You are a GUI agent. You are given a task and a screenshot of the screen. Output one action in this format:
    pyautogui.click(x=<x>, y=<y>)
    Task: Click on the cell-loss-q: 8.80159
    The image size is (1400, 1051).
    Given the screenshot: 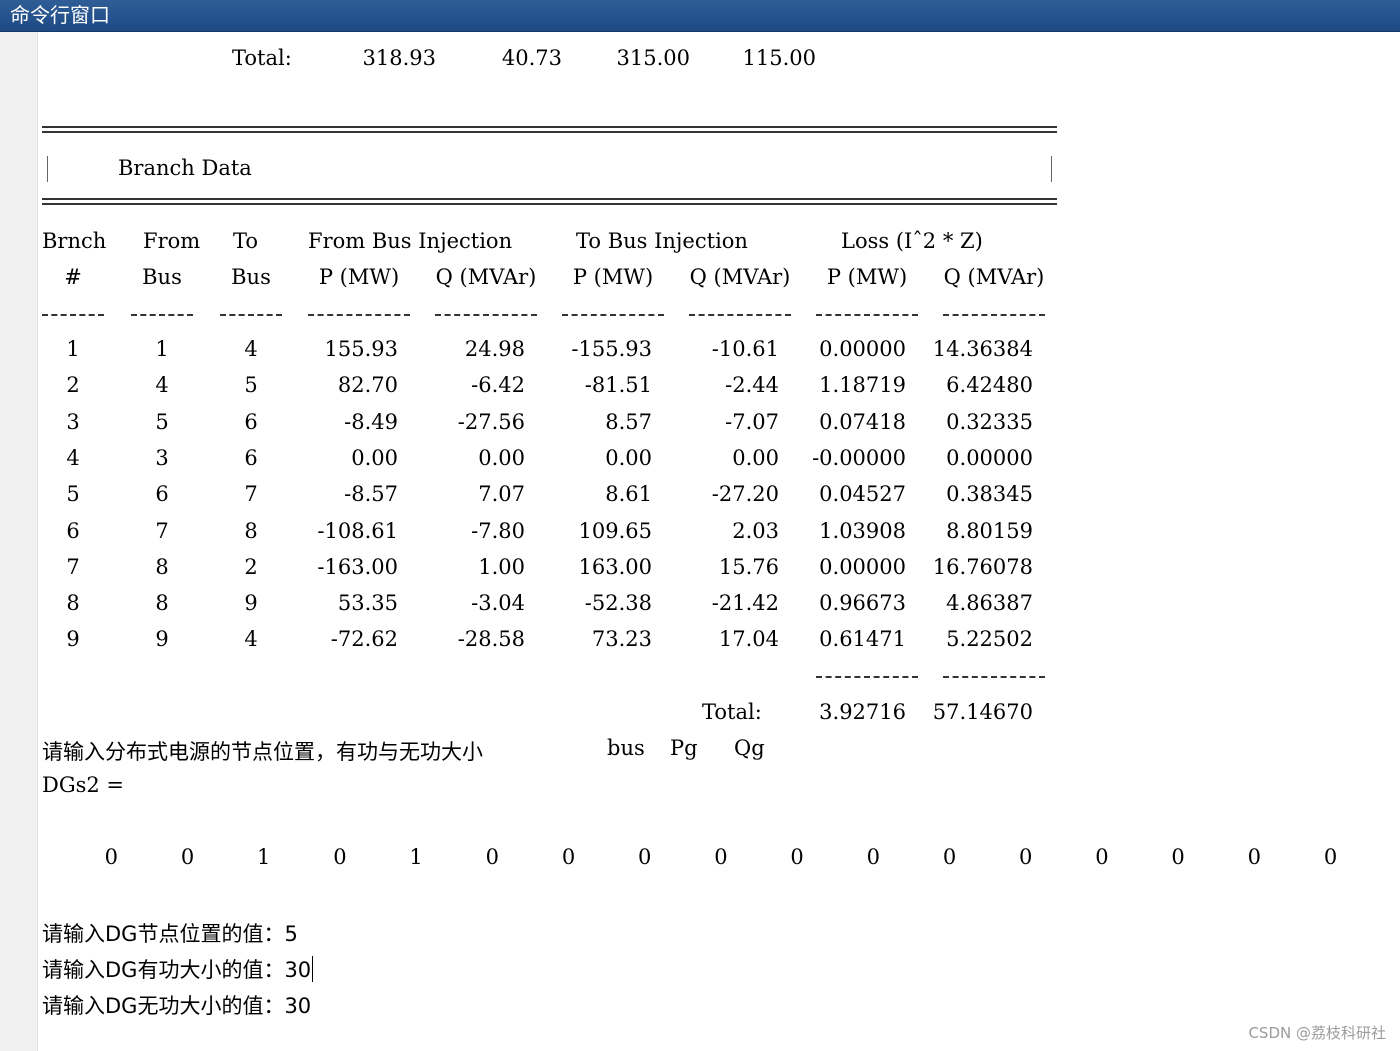 What is the action you would take?
    pyautogui.click(x=989, y=530)
    